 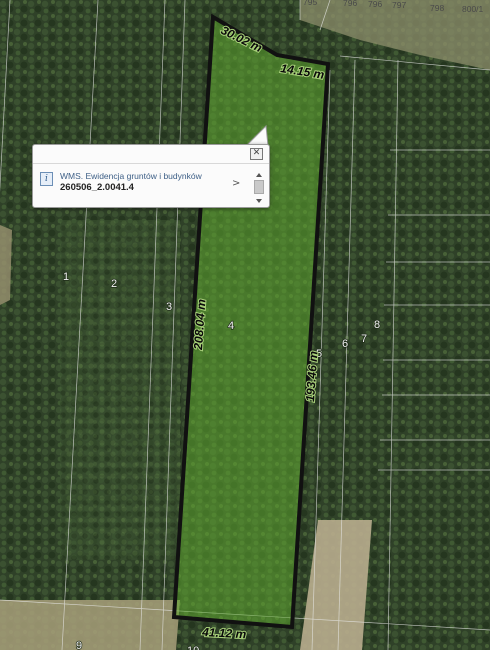 What do you see at coordinates (377, 325) in the screenshot?
I see `plot-number: 8` at bounding box center [377, 325].